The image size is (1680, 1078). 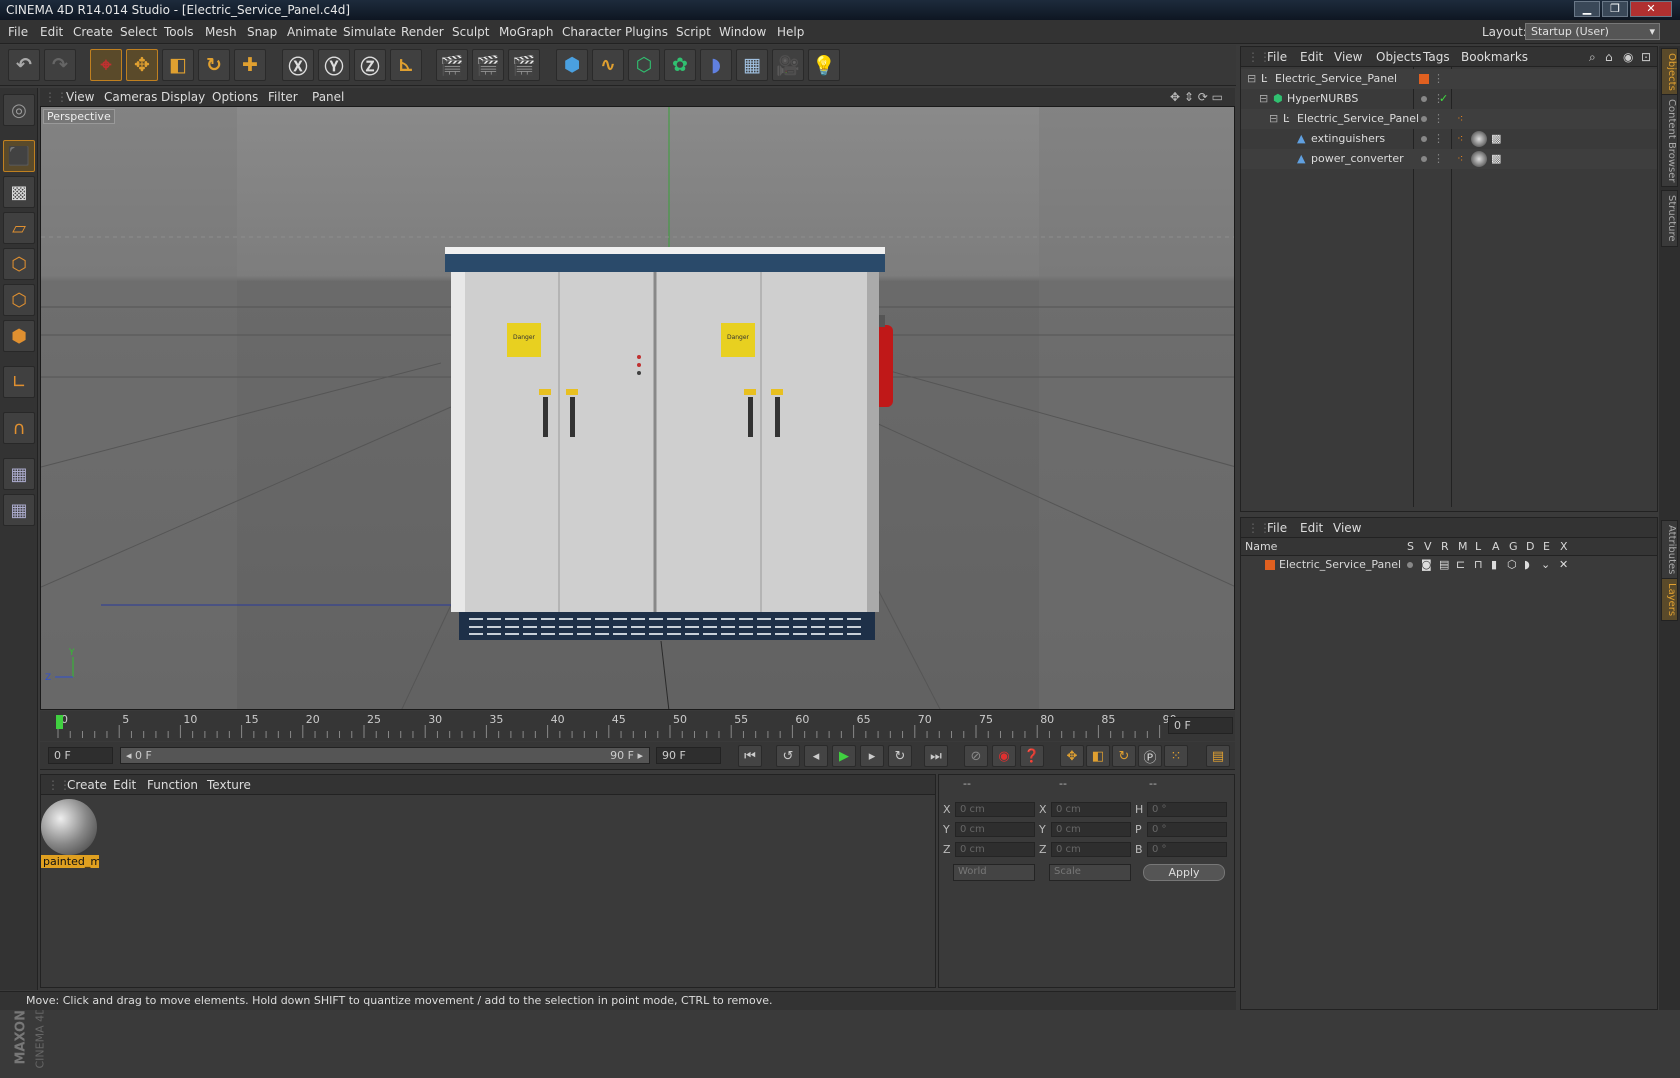 I want to click on menu-plugins: Plugins, so click(x=646, y=32).